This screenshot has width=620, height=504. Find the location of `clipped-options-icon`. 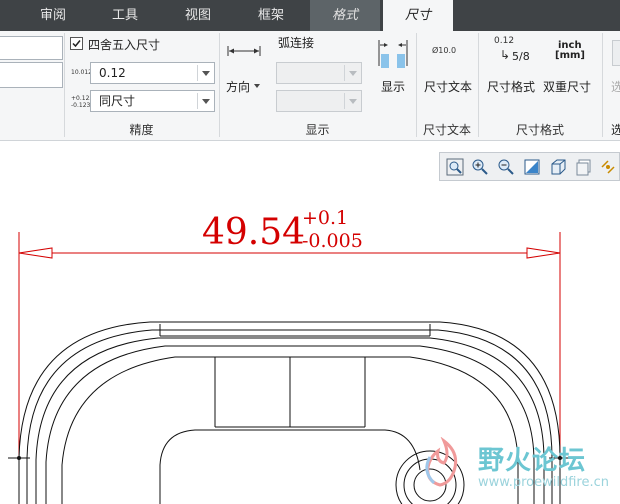

clipped-options-icon is located at coordinates (616, 53).